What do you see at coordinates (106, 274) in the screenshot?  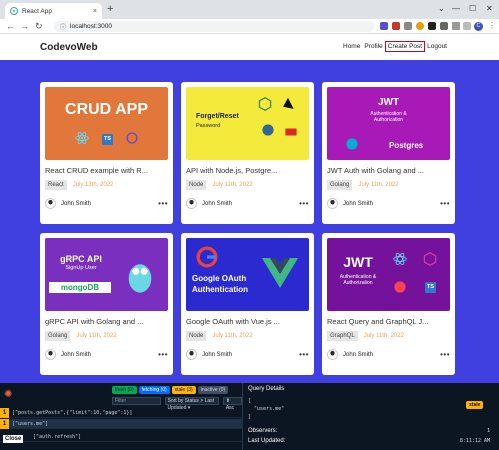 I see `post-thumbnail: gRPC API SignUp User mongoDB` at bounding box center [106, 274].